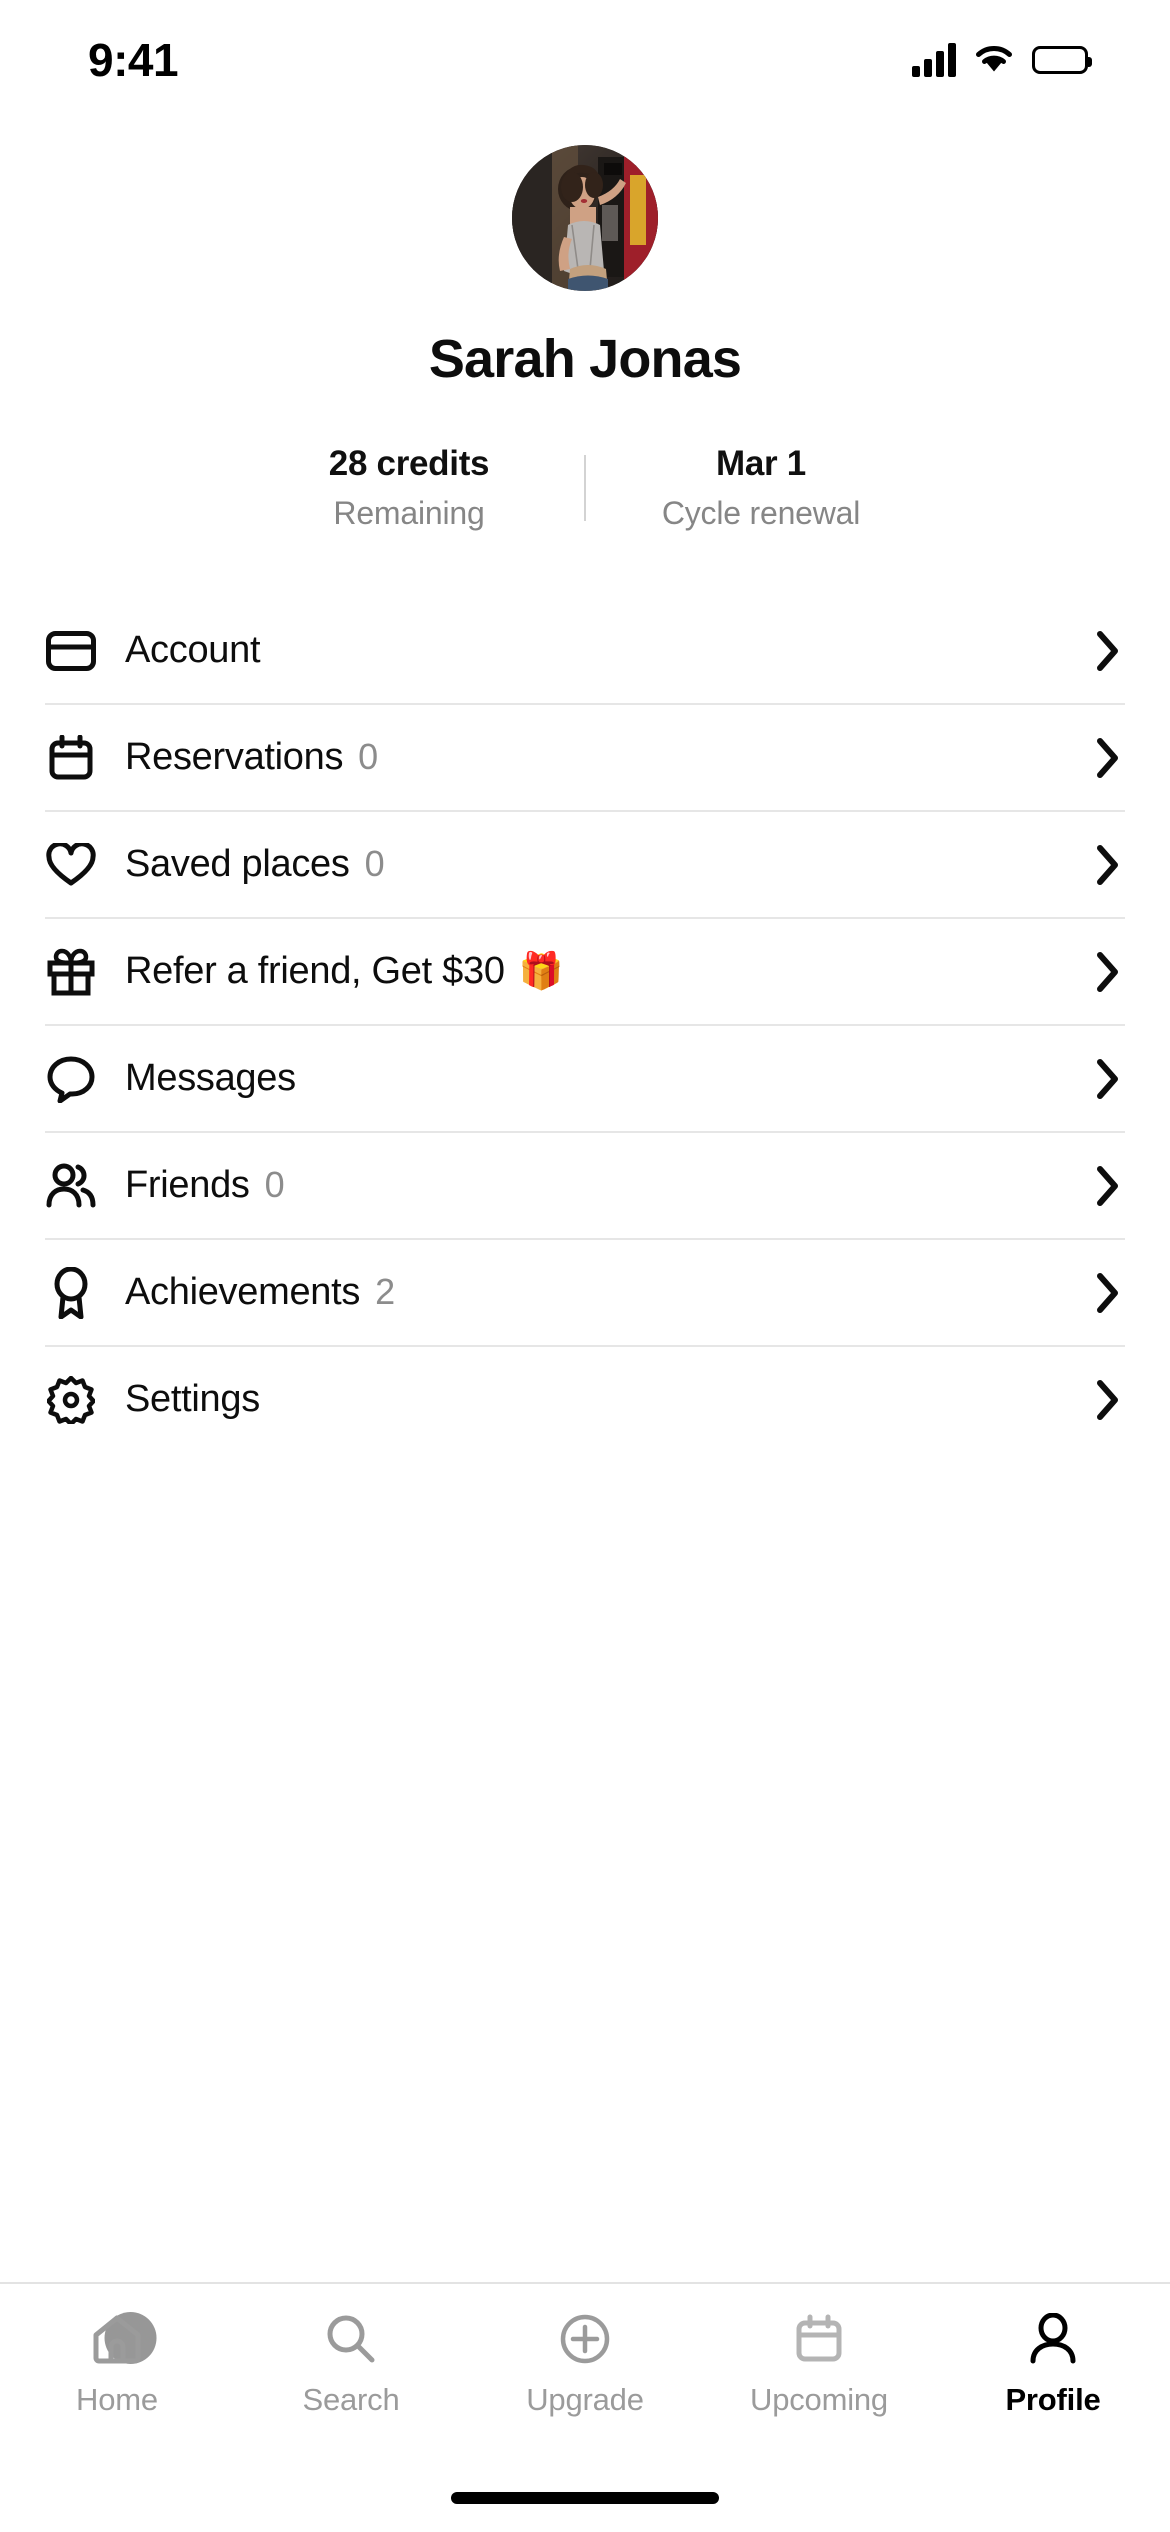  I want to click on plus-circle-icon, so click(585, 2339).